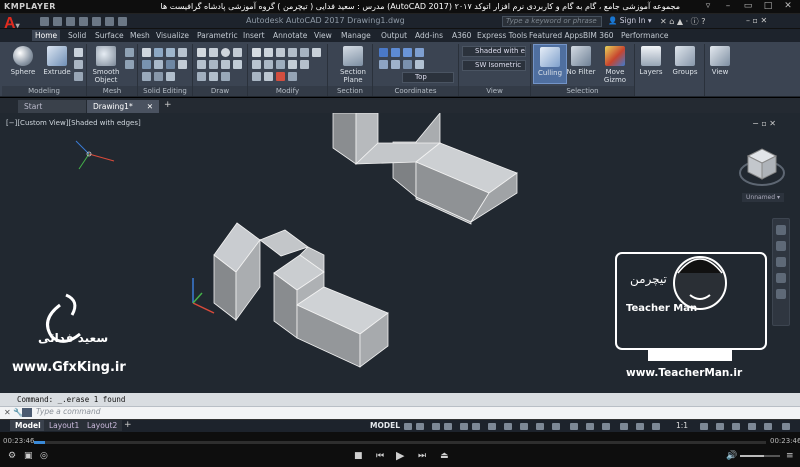  I want to click on units-icon, so click(736, 426).